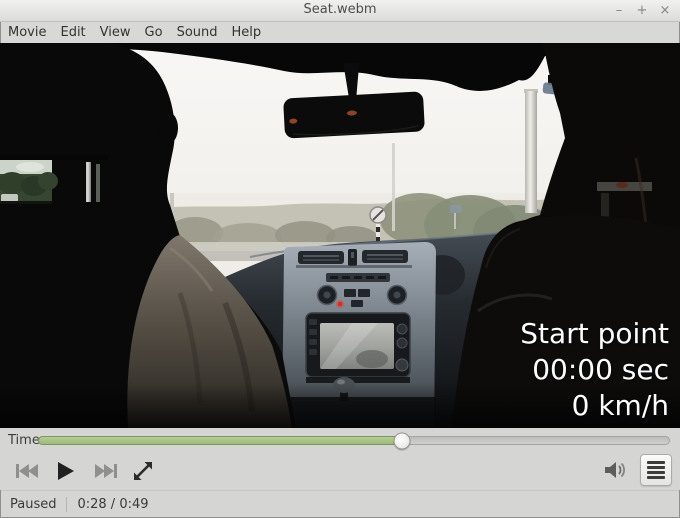 The image size is (680, 518). Describe the element at coordinates (402, 440) in the screenshot. I see `time-slider-handle` at that location.